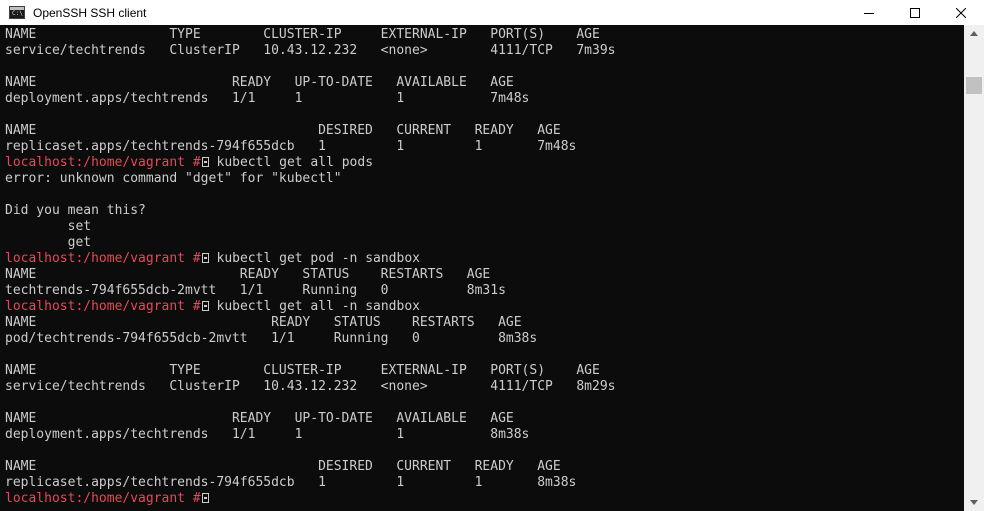 This screenshot has height=511, width=984. I want to click on output-line: set, so click(310, 227).